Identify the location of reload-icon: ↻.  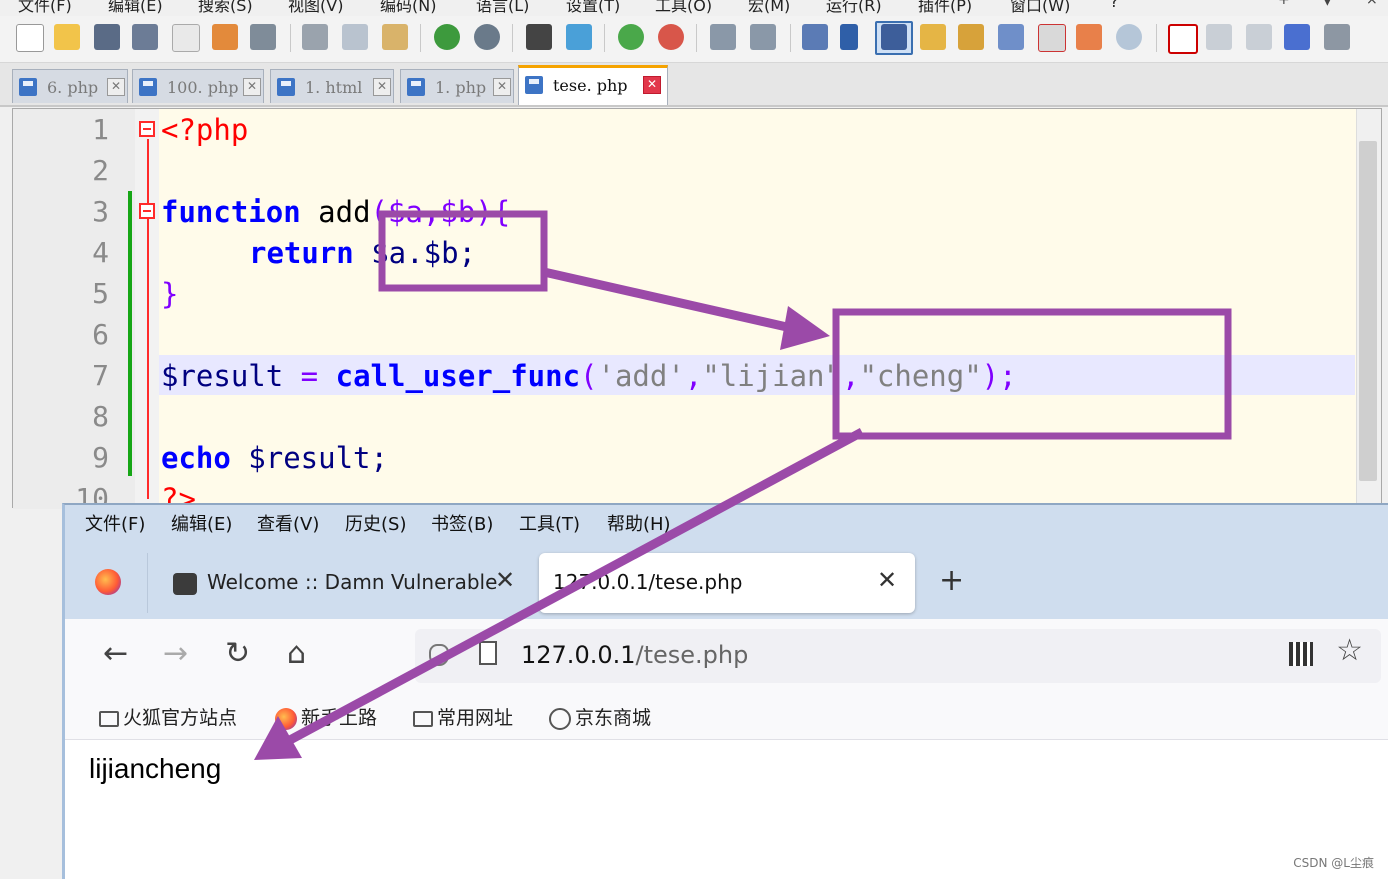
(237, 654).